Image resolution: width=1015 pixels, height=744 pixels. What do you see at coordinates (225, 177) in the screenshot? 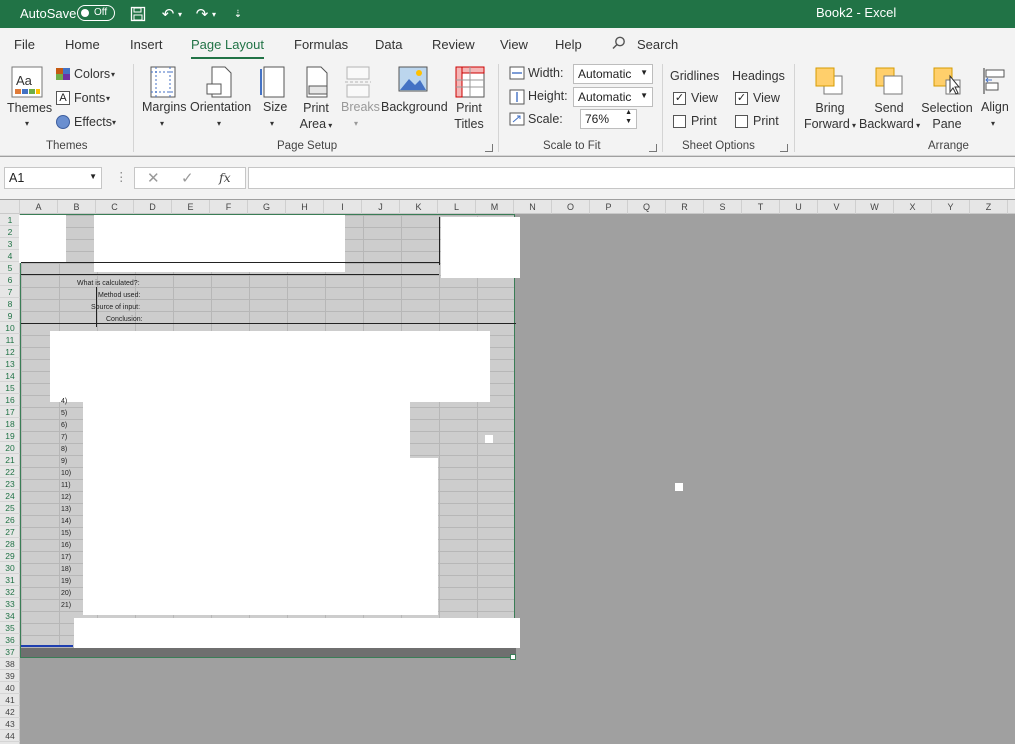
I see `insert-function-icon: fx` at bounding box center [225, 177].